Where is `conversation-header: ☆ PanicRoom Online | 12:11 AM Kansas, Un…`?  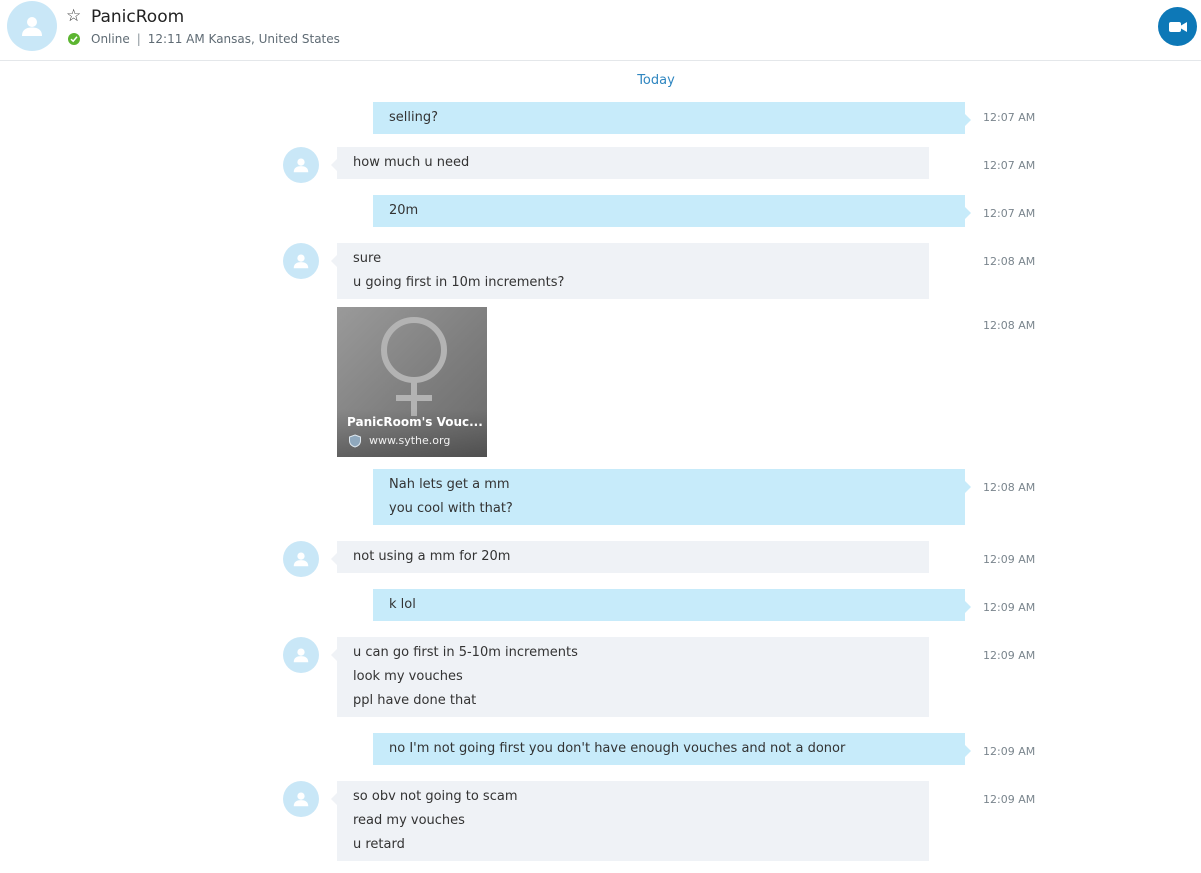
conversation-header: ☆ PanicRoom Online | 12:11 AM Kansas, Un… is located at coordinates (600, 30).